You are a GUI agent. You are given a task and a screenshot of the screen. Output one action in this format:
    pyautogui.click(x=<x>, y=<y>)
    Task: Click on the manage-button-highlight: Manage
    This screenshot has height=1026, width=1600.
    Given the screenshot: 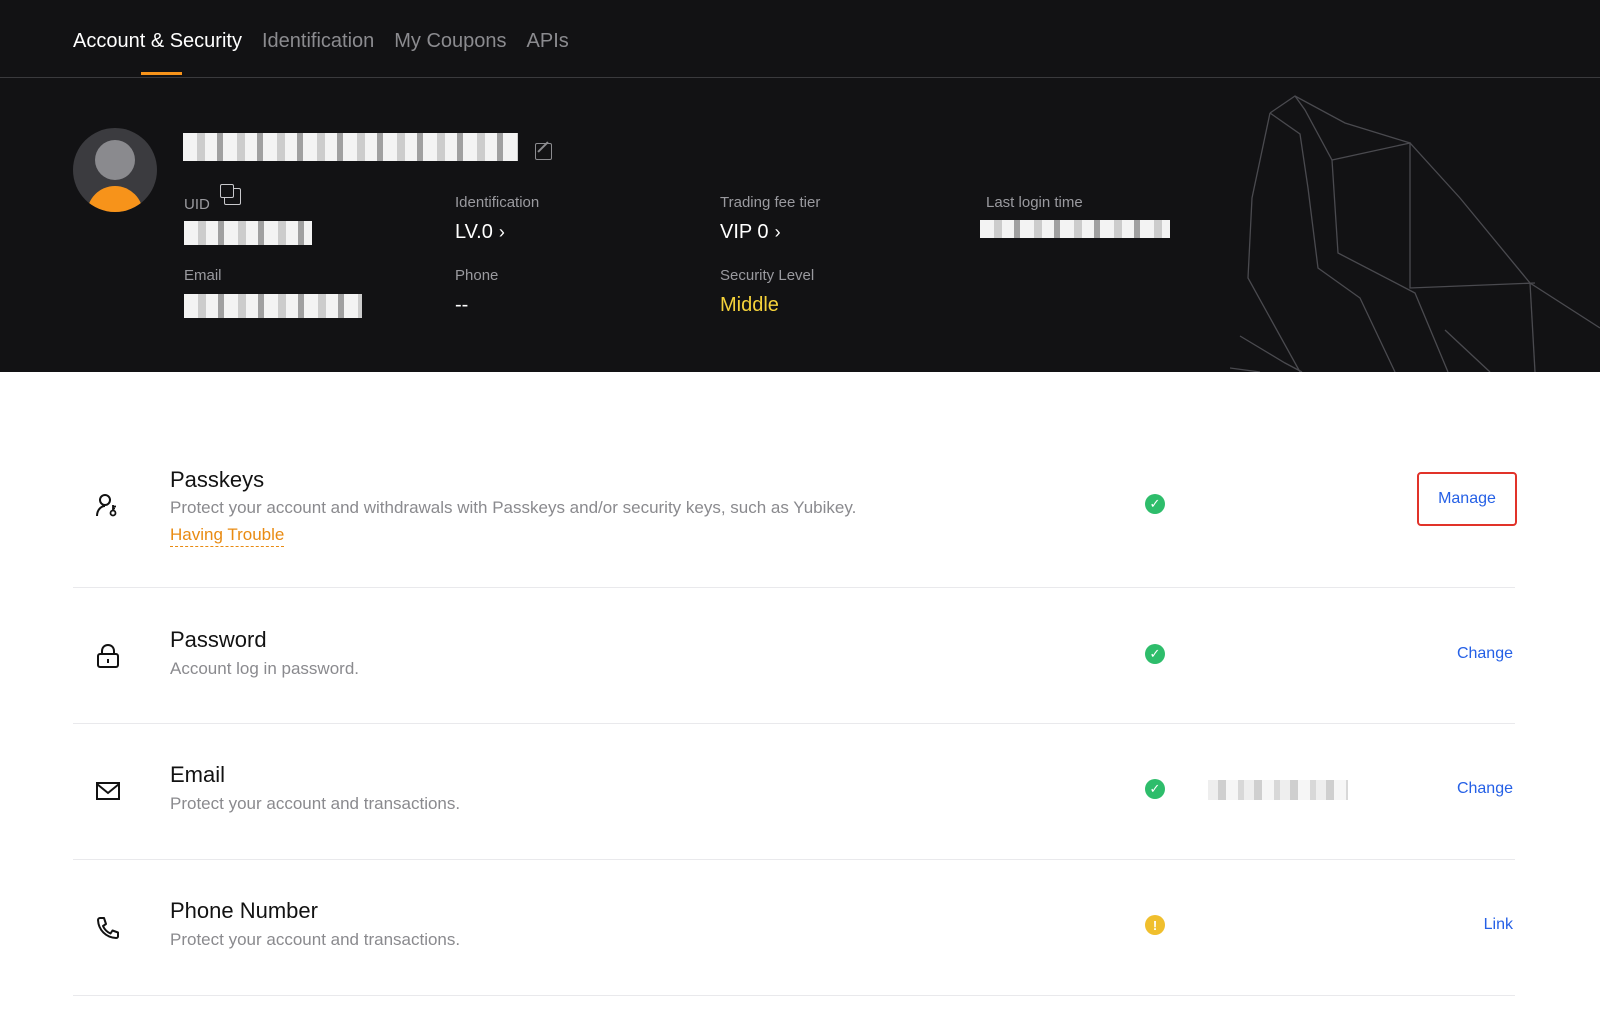 What is the action you would take?
    pyautogui.click(x=1467, y=499)
    